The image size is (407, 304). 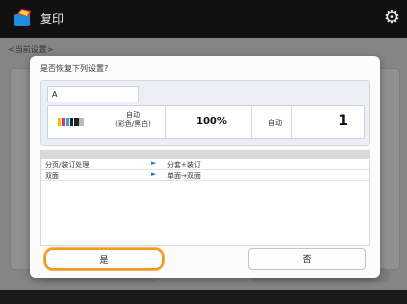 I want to click on list-header, so click(x=205, y=155).